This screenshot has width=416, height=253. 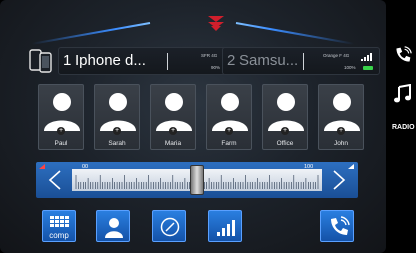 What do you see at coordinates (209, 55) in the screenshot?
I see `carrier-label: SFR 4G` at bounding box center [209, 55].